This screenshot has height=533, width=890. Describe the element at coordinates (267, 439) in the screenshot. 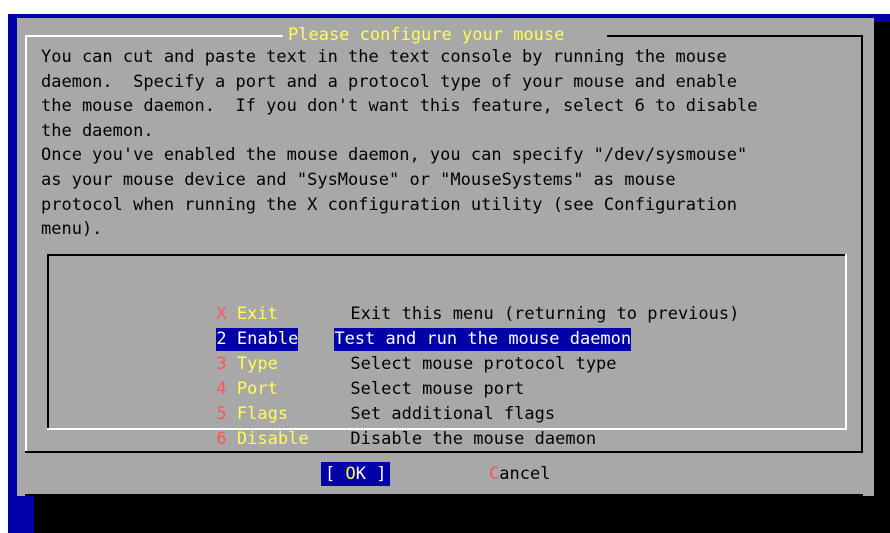

I see `menu-item-tag-label: Disable` at that location.